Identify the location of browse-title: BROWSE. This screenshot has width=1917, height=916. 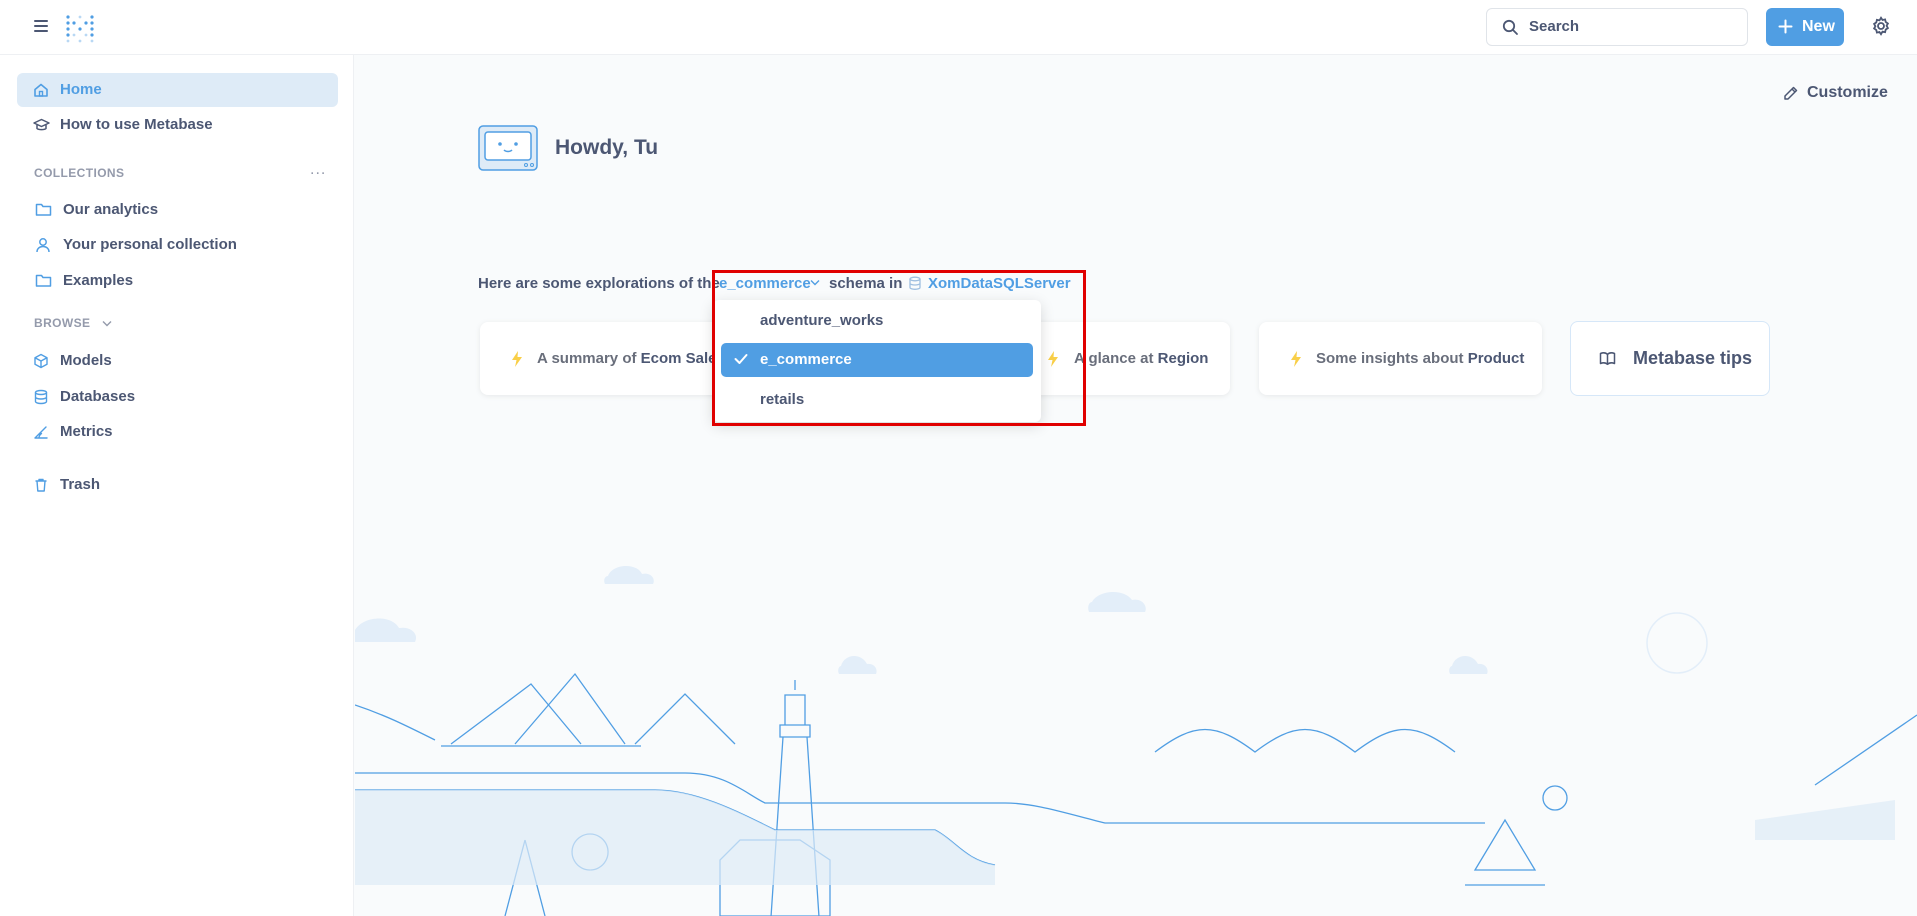
(73, 323).